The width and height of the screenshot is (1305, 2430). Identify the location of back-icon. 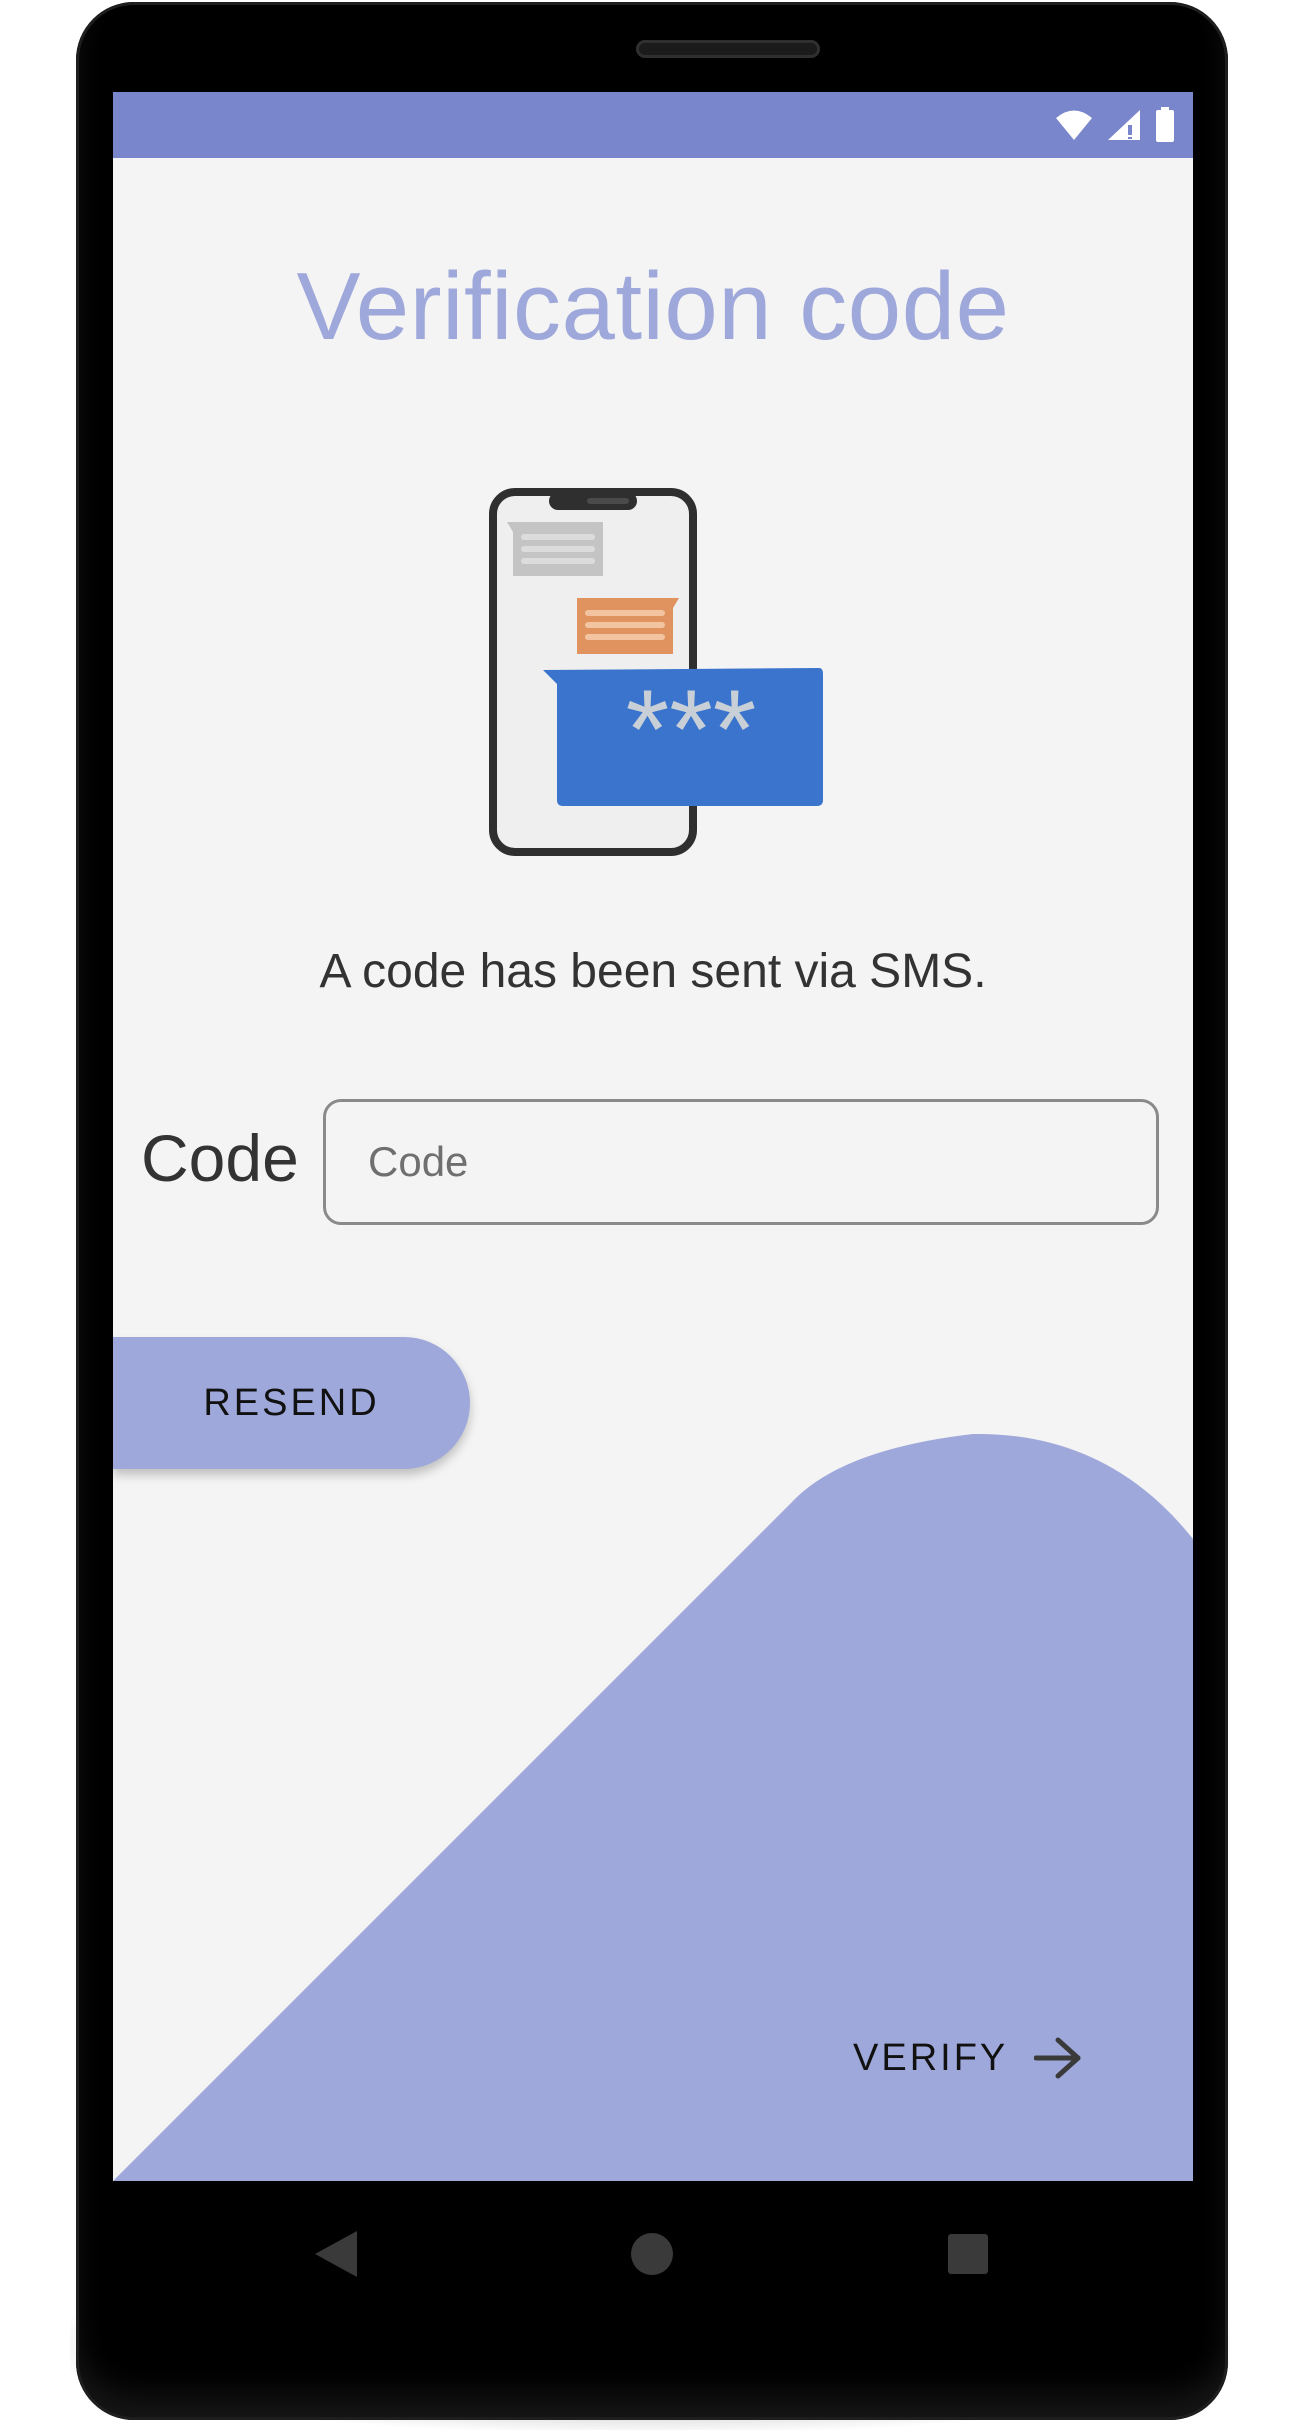
(336, 2254).